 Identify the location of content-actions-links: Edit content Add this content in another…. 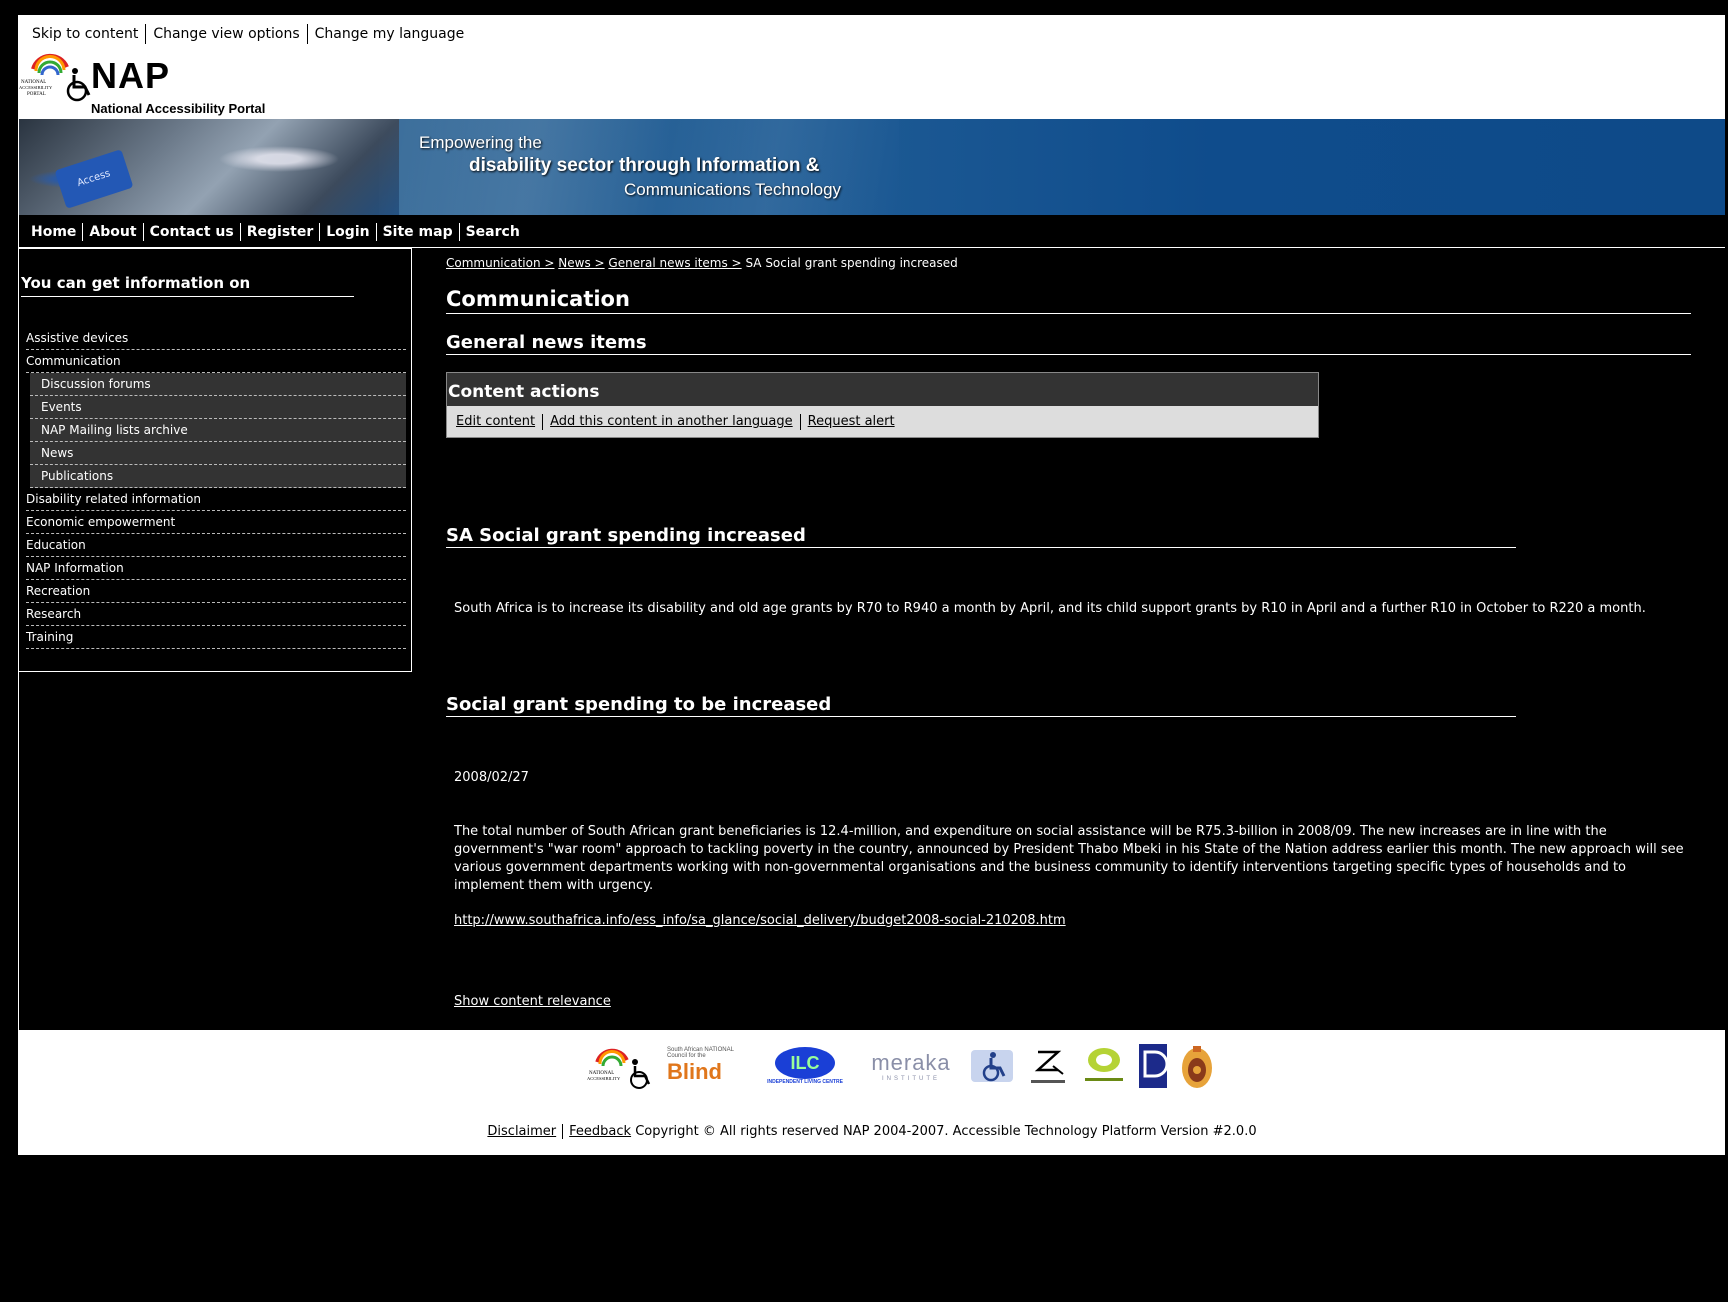
(679, 422).